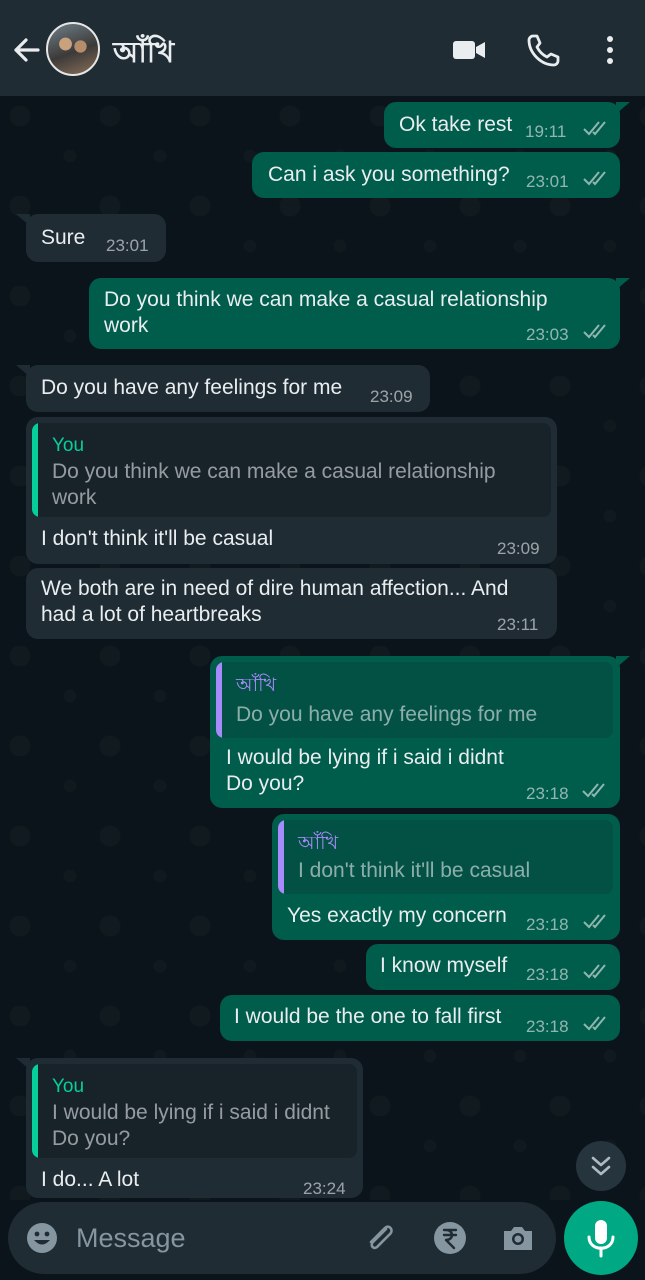 This screenshot has width=645, height=1280. I want to click on quoted-text: Do you have any feelings for me, so click(387, 714).